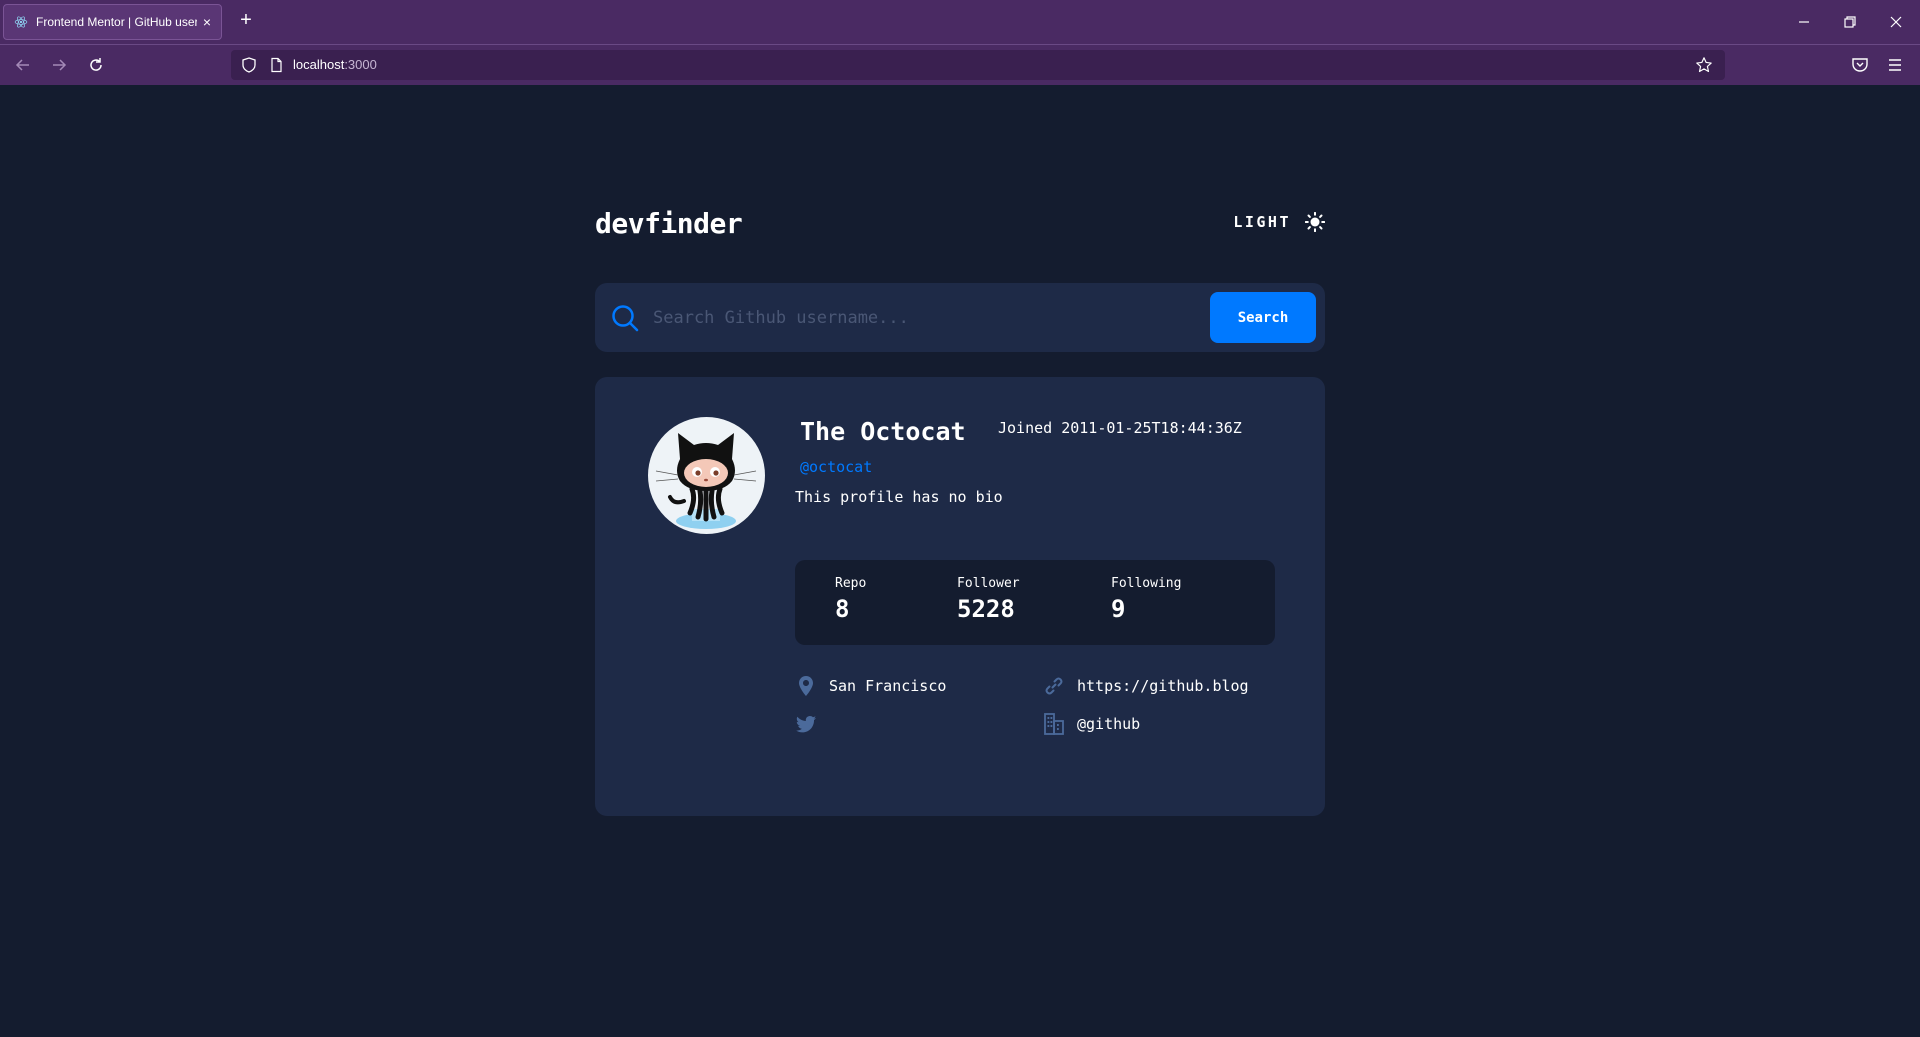  I want to click on minimize-icon, so click(1804, 22).